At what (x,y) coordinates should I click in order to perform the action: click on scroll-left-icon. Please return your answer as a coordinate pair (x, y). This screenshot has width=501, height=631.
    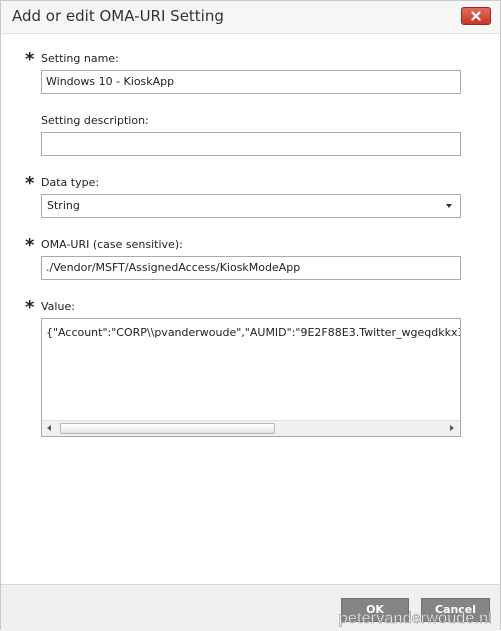
    Looking at the image, I should click on (50, 428).